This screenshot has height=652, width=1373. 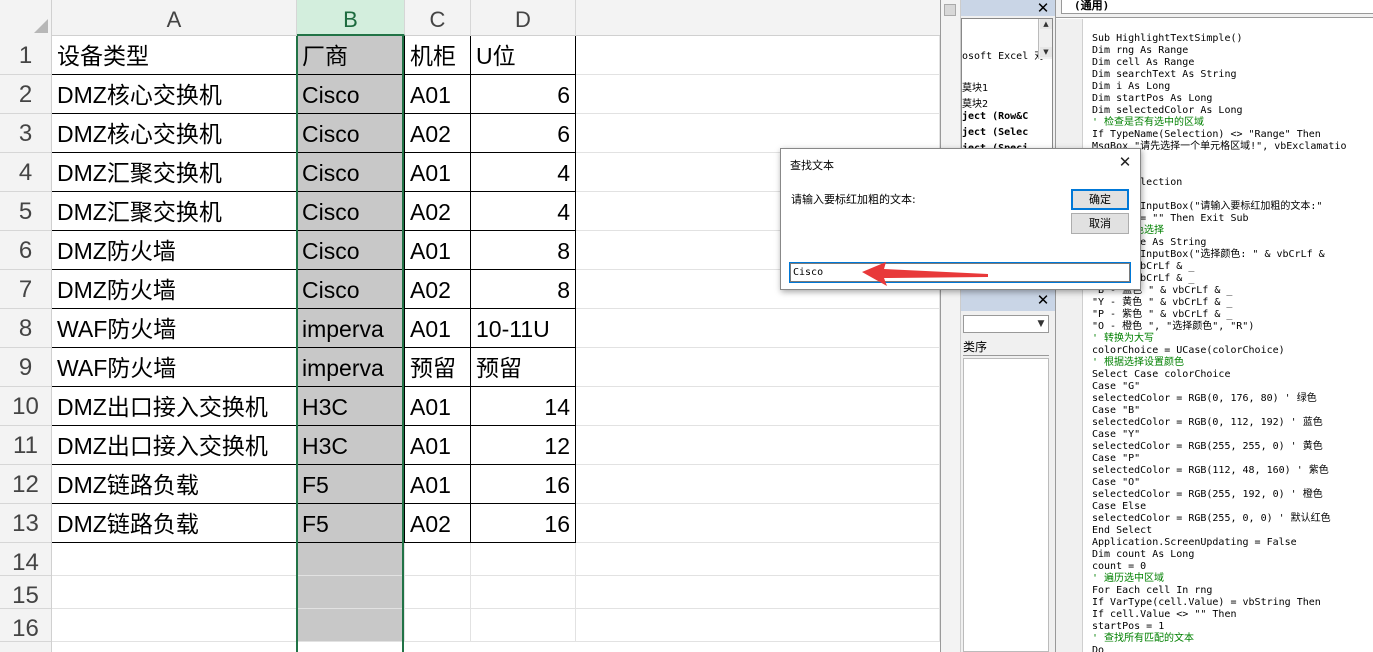 What do you see at coordinates (351, 55) in the screenshot?
I see `header-cell-b: 厂商` at bounding box center [351, 55].